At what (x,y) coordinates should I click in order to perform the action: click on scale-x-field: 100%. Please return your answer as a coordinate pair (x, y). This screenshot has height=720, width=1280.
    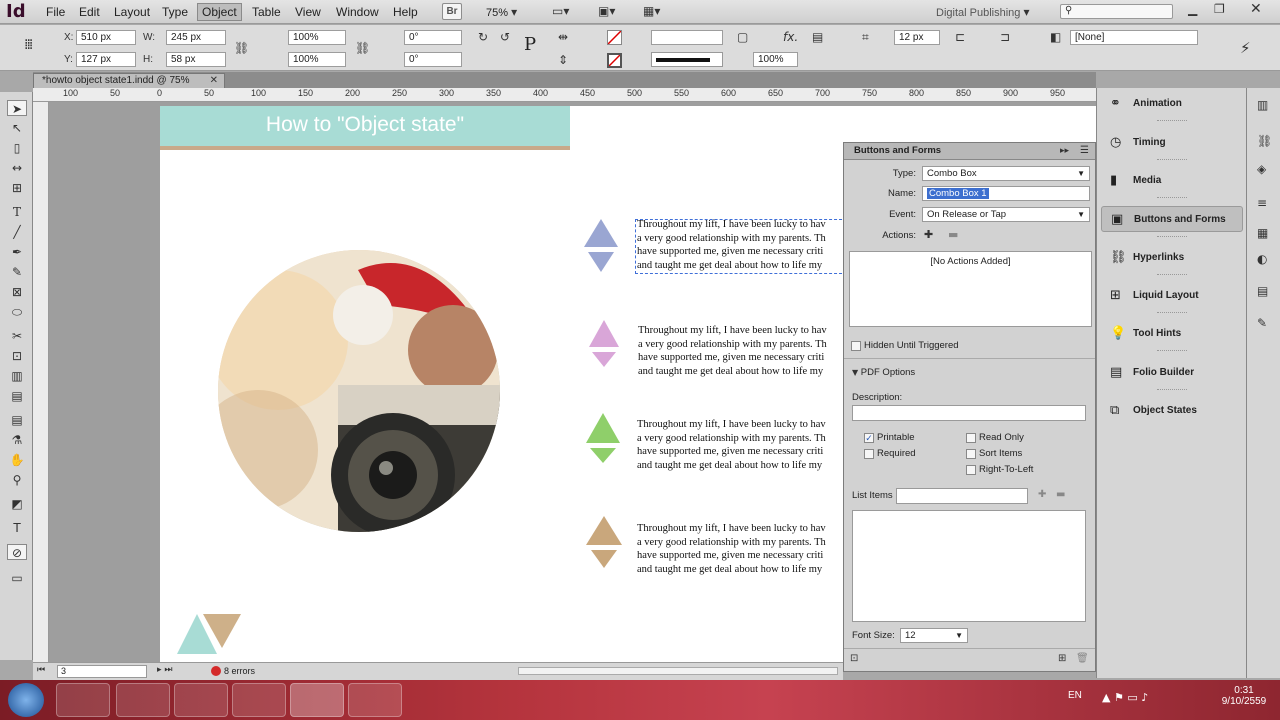
    Looking at the image, I should click on (317, 37).